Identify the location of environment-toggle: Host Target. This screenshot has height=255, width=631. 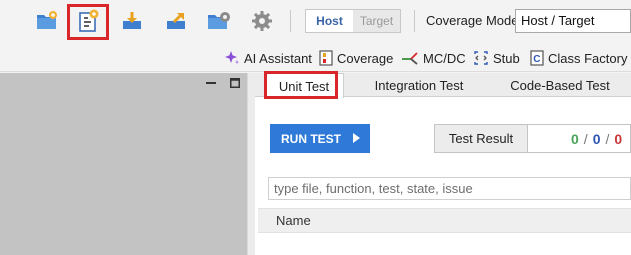
(353, 21).